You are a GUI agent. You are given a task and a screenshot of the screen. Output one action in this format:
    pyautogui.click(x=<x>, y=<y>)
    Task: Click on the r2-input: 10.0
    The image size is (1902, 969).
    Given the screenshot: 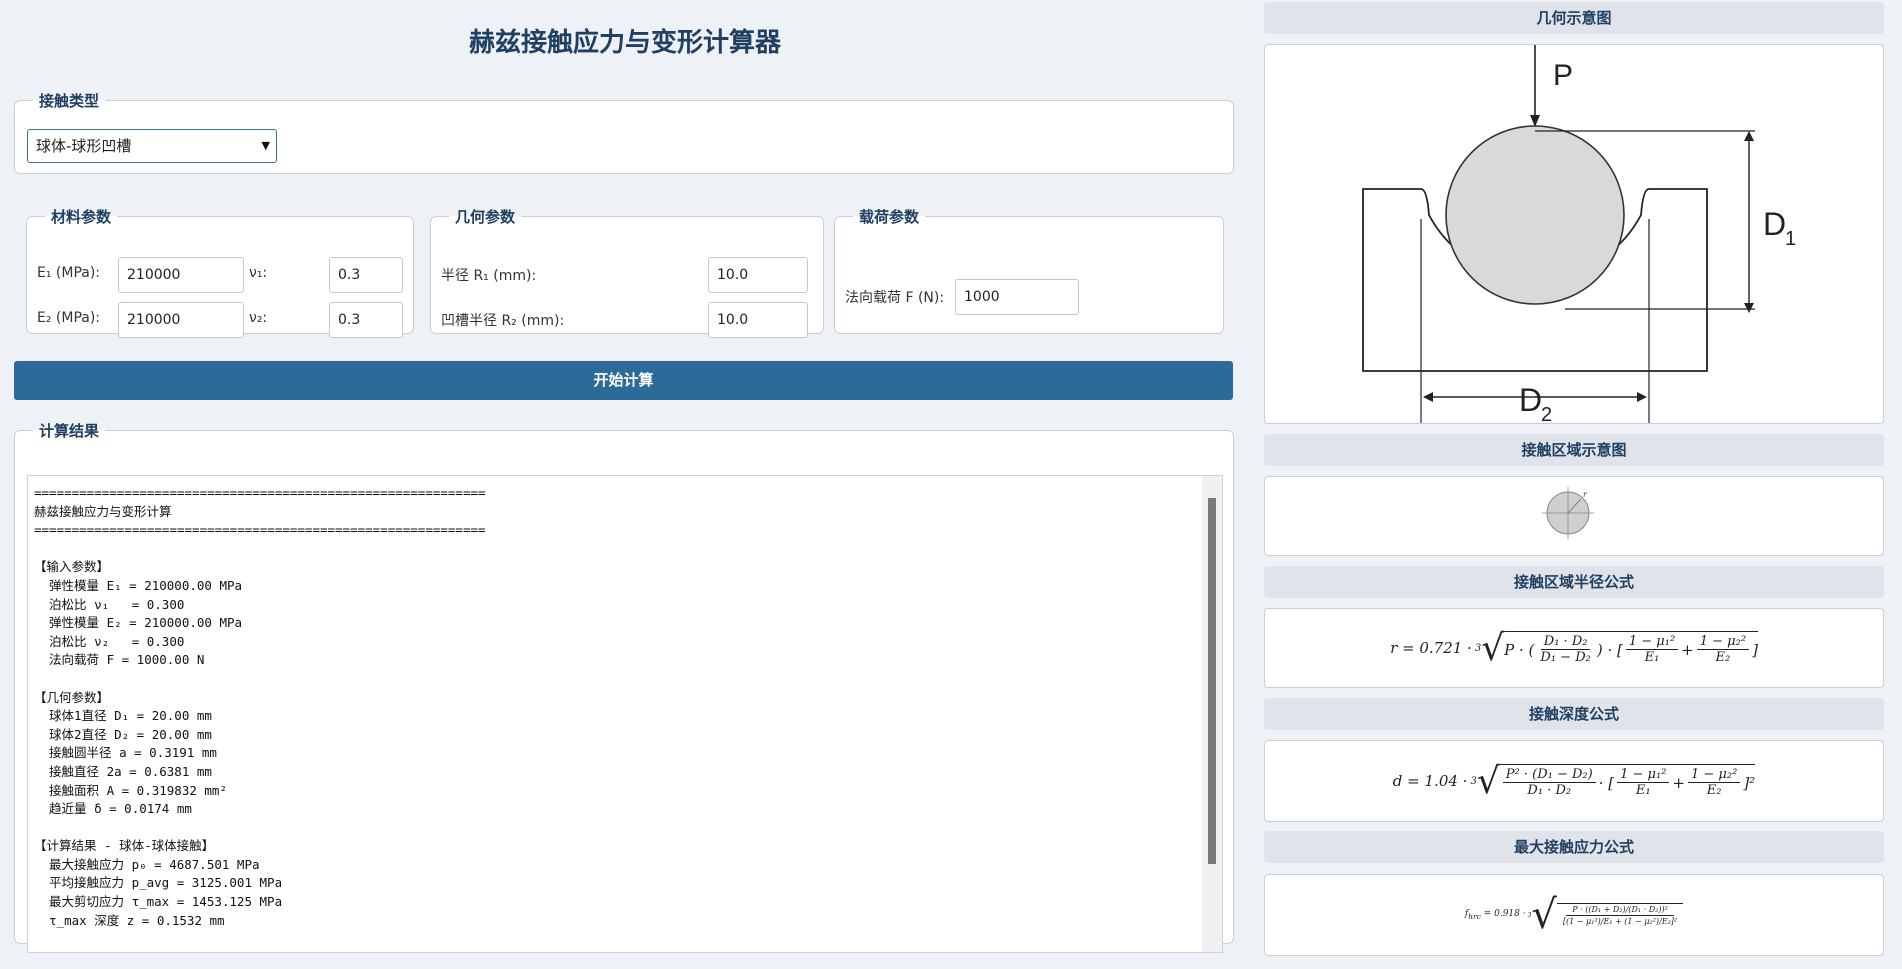 What is the action you would take?
    pyautogui.click(x=758, y=320)
    